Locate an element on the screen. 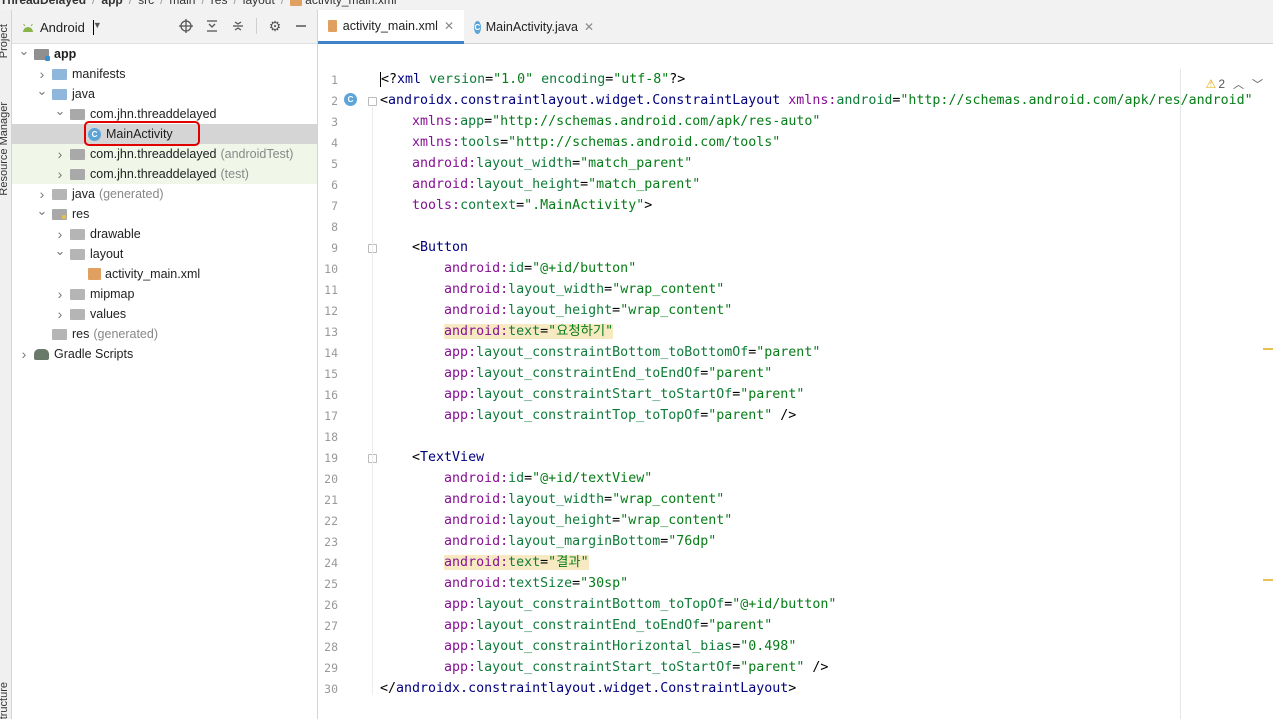 The width and height of the screenshot is (1273, 719). folder-icon is located at coordinates (77, 314).